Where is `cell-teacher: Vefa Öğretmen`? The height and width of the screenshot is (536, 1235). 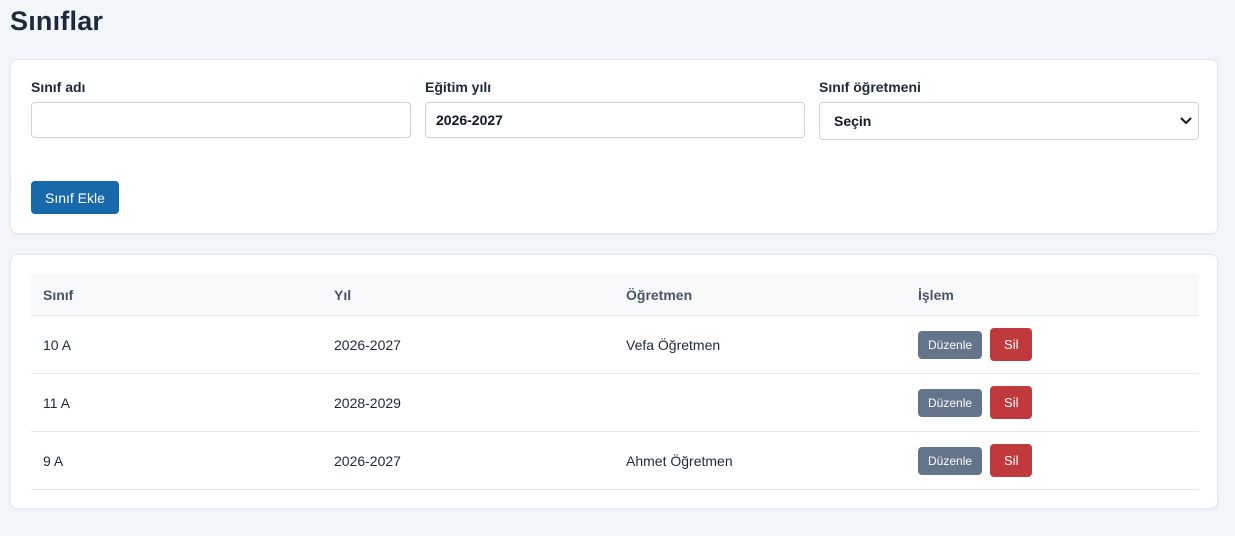 cell-teacher: Vefa Öğretmen is located at coordinates (760, 344).